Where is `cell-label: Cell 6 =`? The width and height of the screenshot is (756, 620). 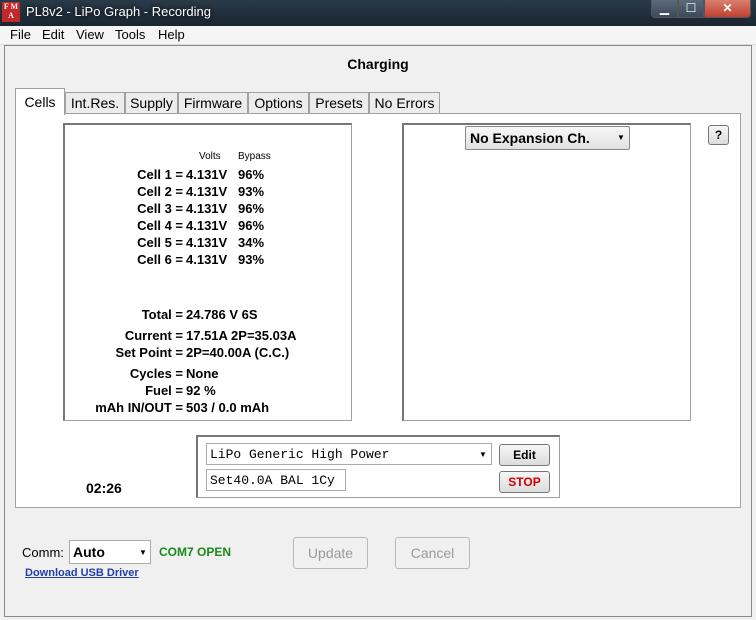
cell-label: Cell 6 = is located at coordinates (160, 259).